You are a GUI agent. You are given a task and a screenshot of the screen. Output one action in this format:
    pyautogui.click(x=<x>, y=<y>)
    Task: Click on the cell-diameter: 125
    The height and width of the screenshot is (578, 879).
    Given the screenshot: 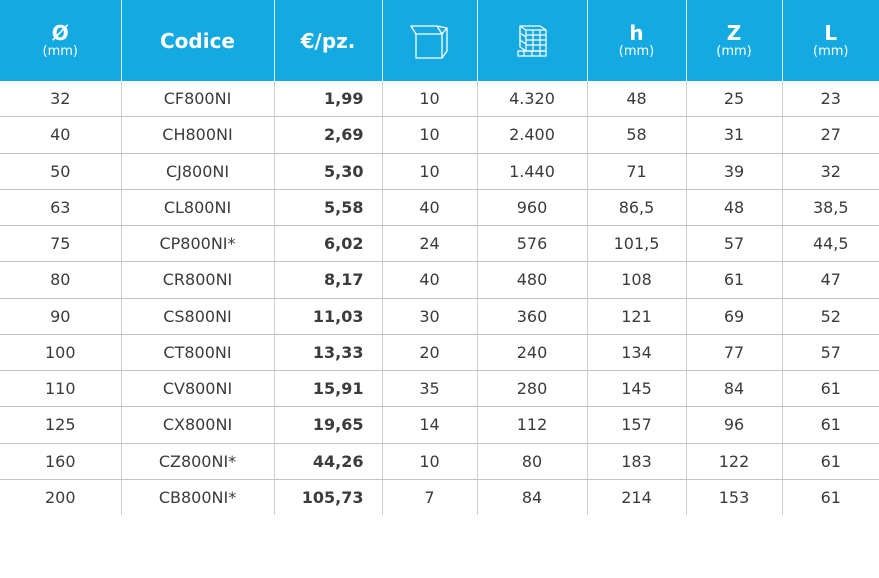 What is the action you would take?
    pyautogui.click(x=60, y=425)
    